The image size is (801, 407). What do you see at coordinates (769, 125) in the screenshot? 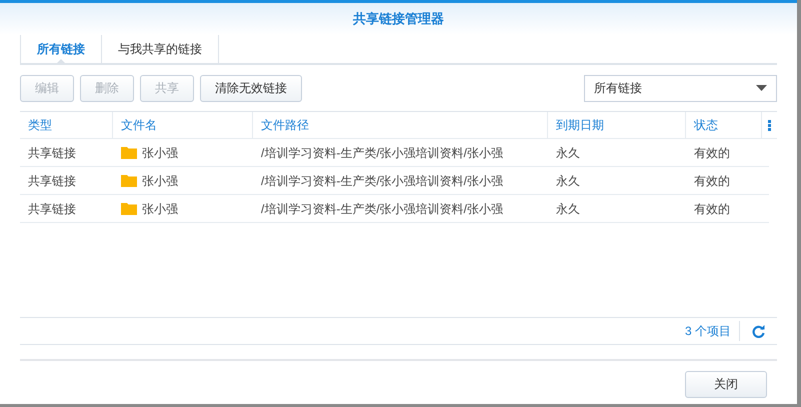
I see `more-options-icon` at bounding box center [769, 125].